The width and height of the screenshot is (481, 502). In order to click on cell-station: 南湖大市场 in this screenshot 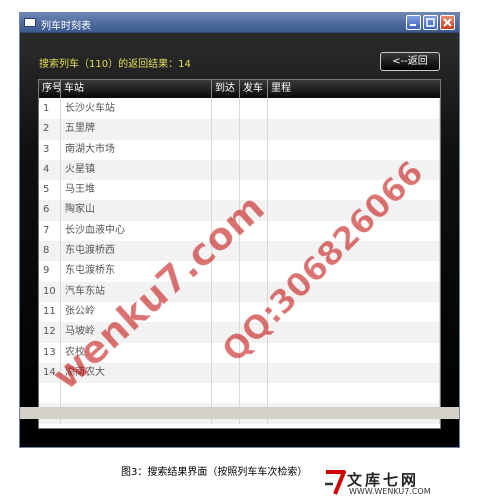, I will do `click(136, 149)`.